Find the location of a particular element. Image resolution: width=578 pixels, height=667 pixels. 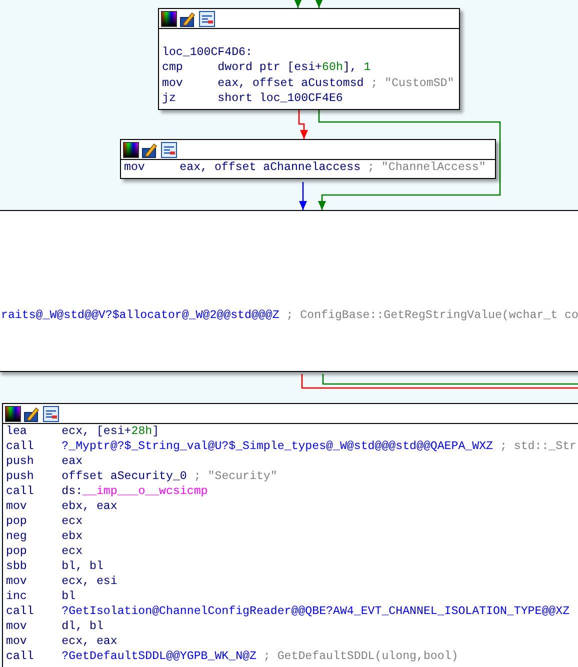

code-operands: ds:__imp___o__wcsicmp is located at coordinates (135, 491).